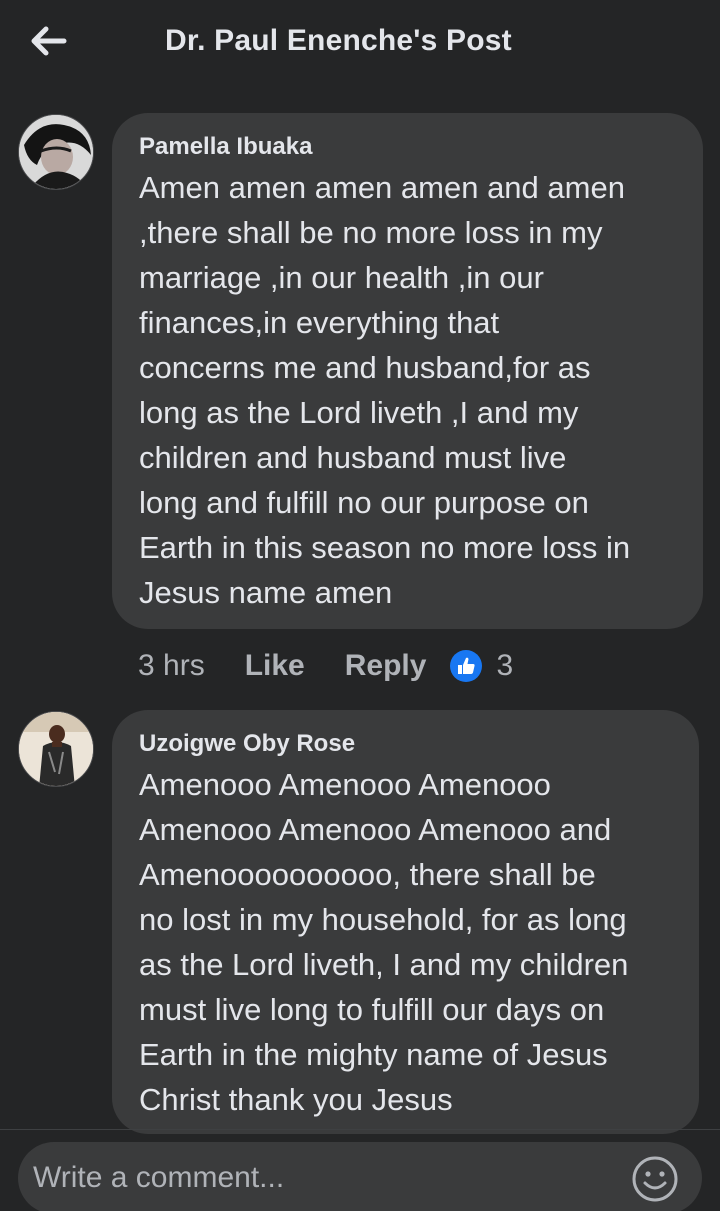 This screenshot has width=720, height=1211. Describe the element at coordinates (360, 1176) in the screenshot. I see `comment-input` at that location.